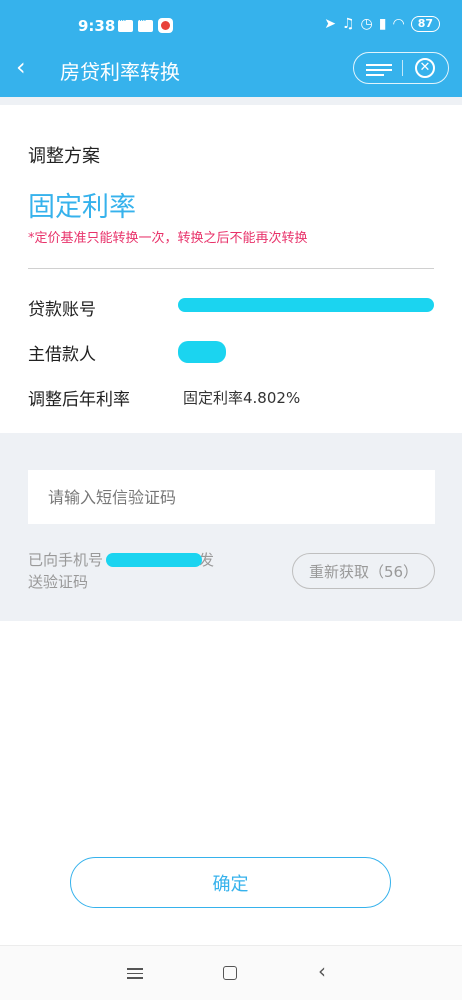  I want to click on section-gap, so click(231, 101).